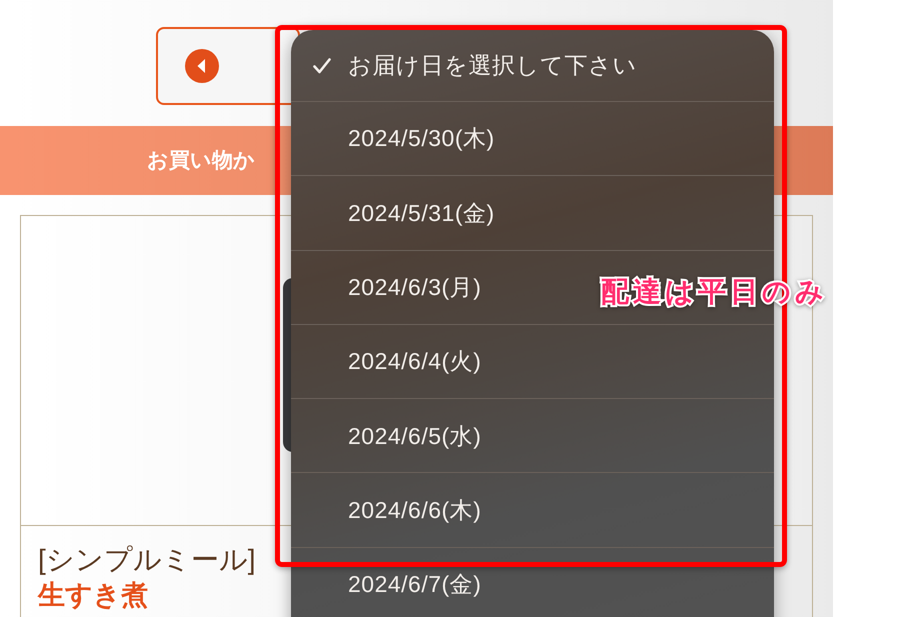 This screenshot has width=900, height=617. What do you see at coordinates (228, 66) in the screenshot?
I see `back-button` at bounding box center [228, 66].